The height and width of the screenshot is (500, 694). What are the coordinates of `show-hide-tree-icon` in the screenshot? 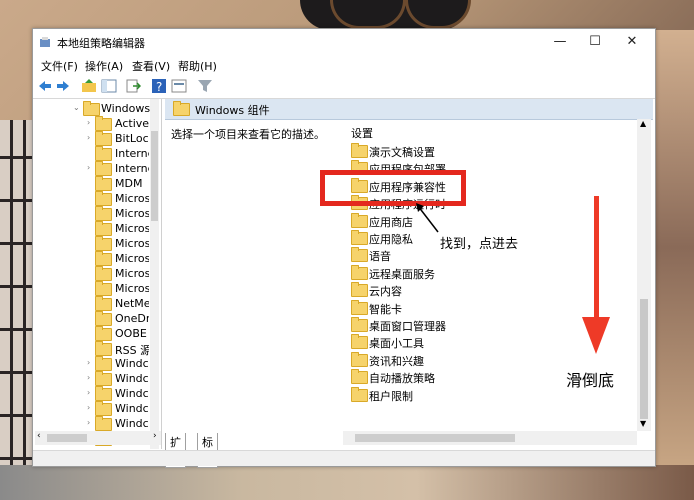 It's located at (109, 86).